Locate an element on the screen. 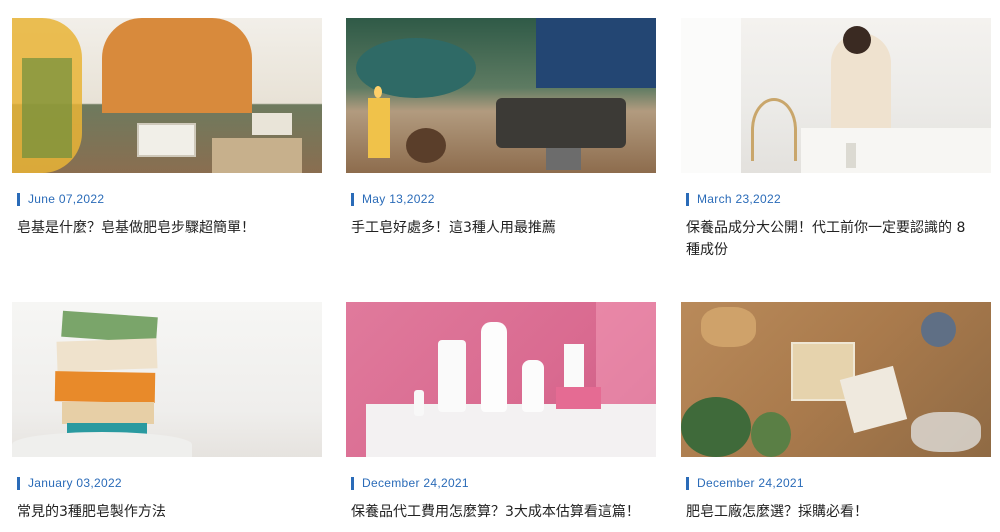 Image resolution: width=1000 pixels, height=532 pixels. post-title-link: 常見的3種肥皂製作方法 is located at coordinates (169, 512).